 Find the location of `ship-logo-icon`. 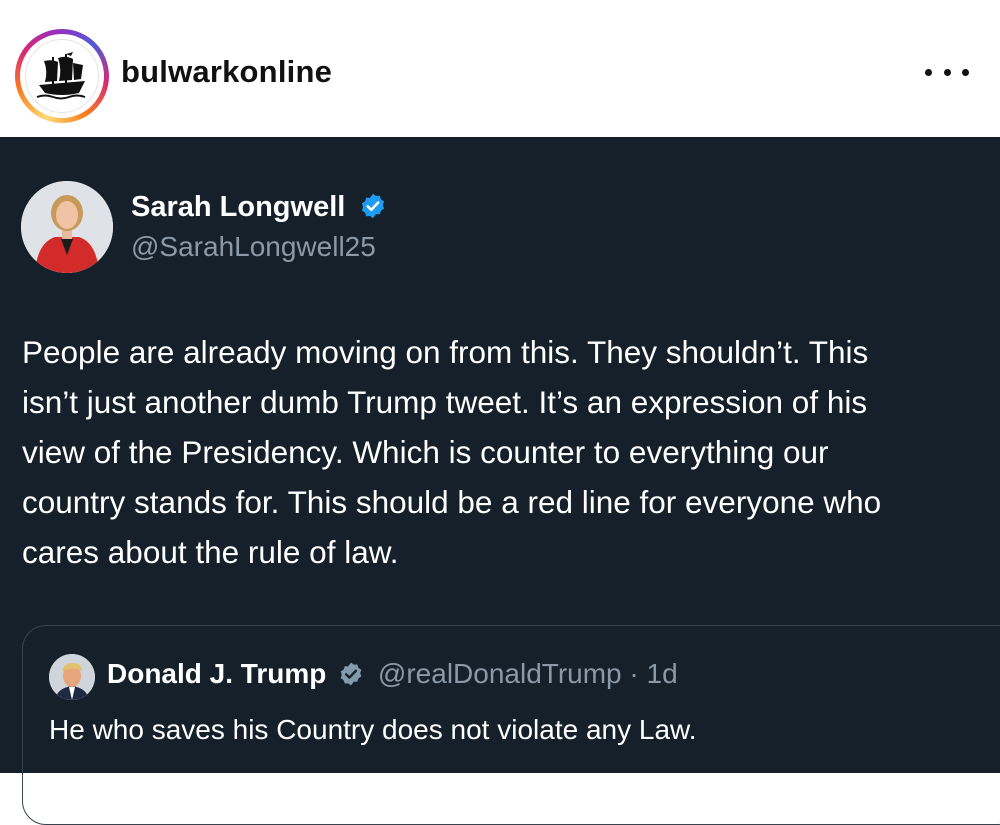

ship-logo-icon is located at coordinates (62, 76).